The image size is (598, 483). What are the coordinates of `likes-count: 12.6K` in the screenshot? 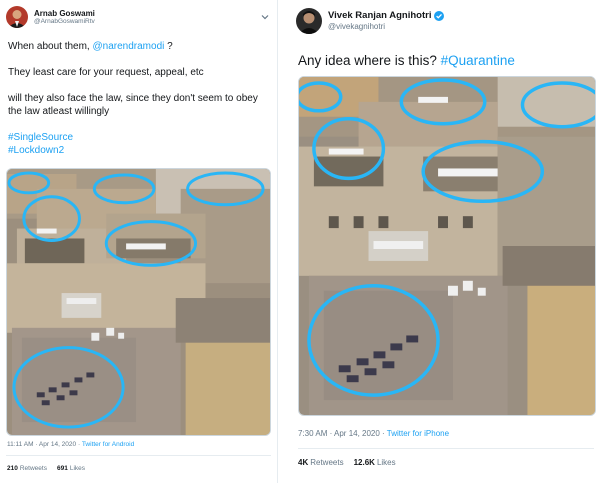 It's located at (364, 462).